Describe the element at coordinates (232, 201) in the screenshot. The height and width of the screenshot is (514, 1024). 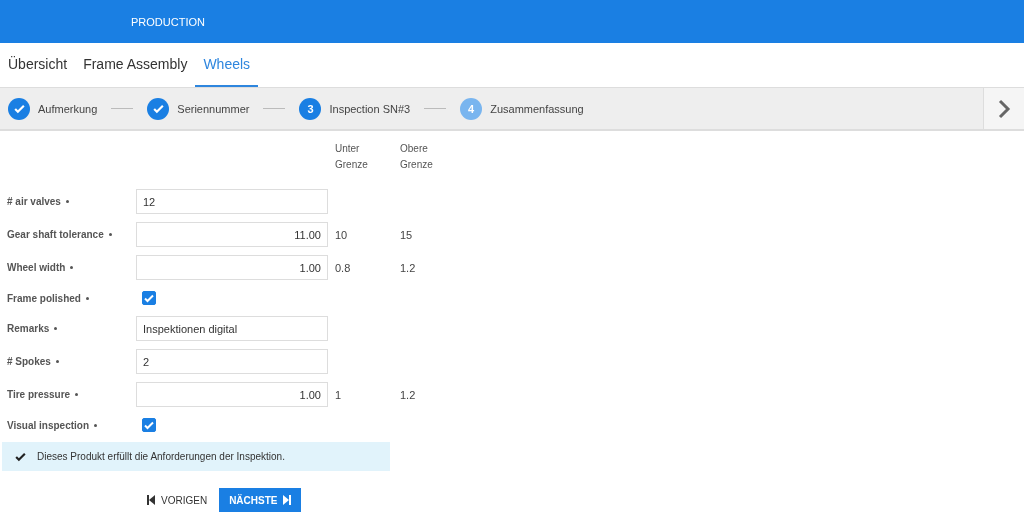
I see `input-field: 12` at that location.